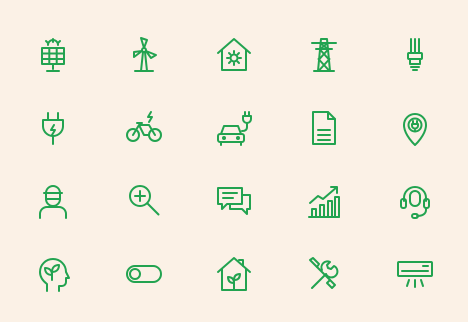 The image size is (468, 322). What do you see at coordinates (234, 127) in the screenshot?
I see `electric-car-charging-icon` at bounding box center [234, 127].